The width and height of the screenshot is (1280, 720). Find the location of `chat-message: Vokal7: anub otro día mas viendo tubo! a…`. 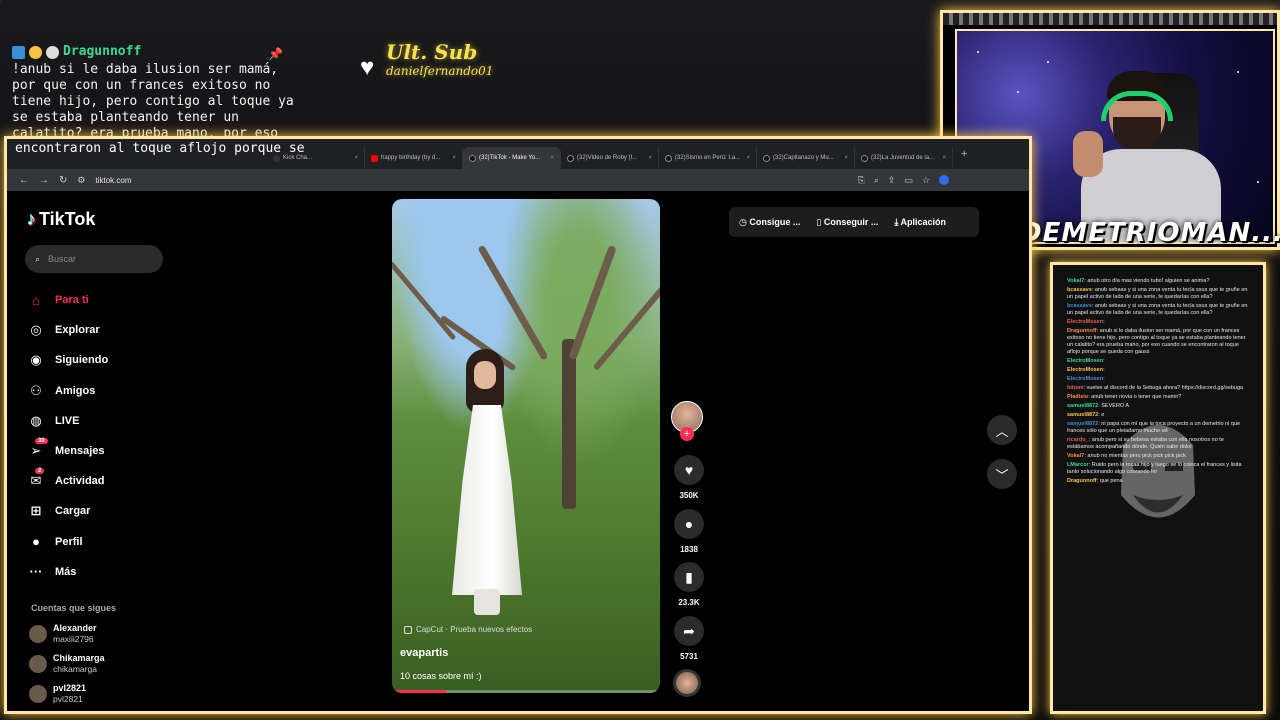

chat-message: Vokal7: anub otro día mas viendo tubo! a… is located at coordinates (1138, 281).